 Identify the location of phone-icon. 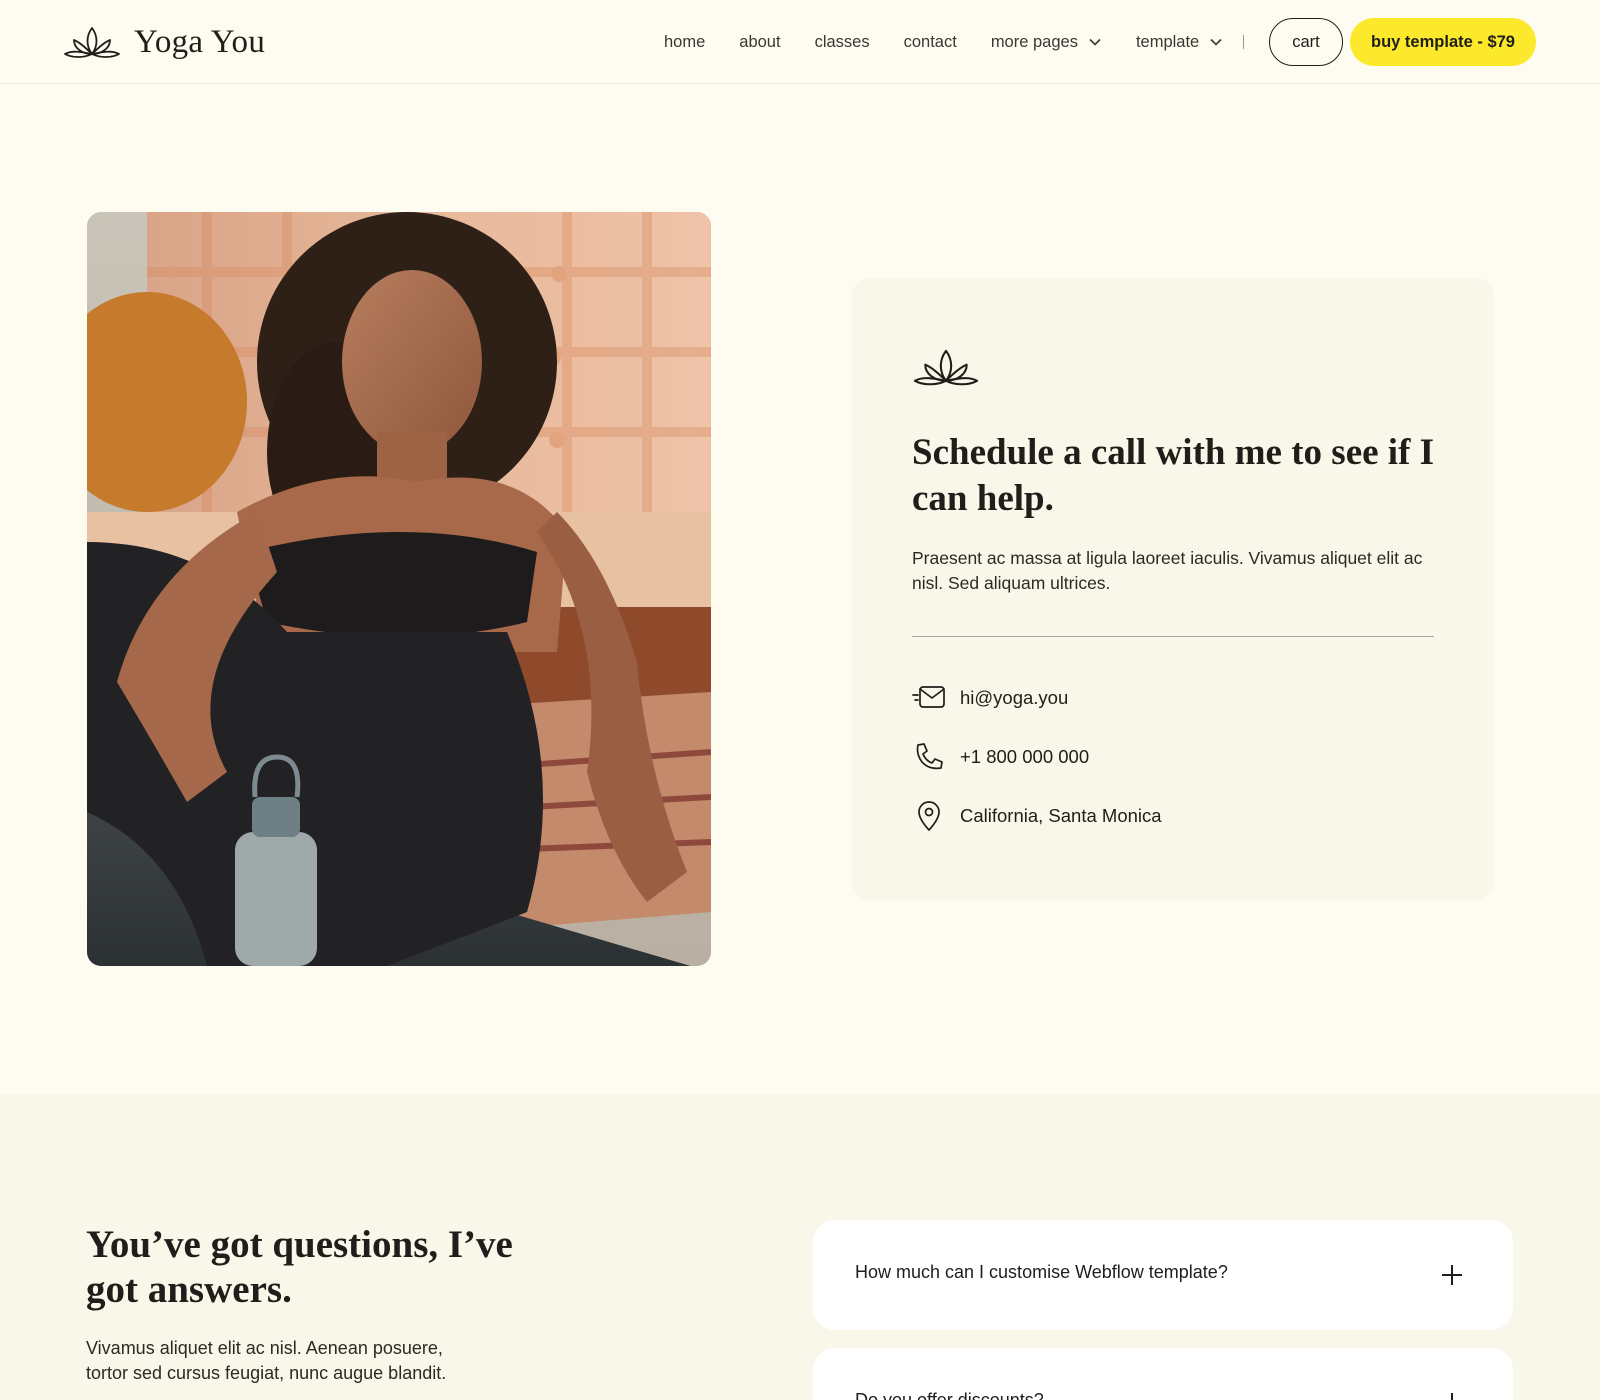
(929, 757).